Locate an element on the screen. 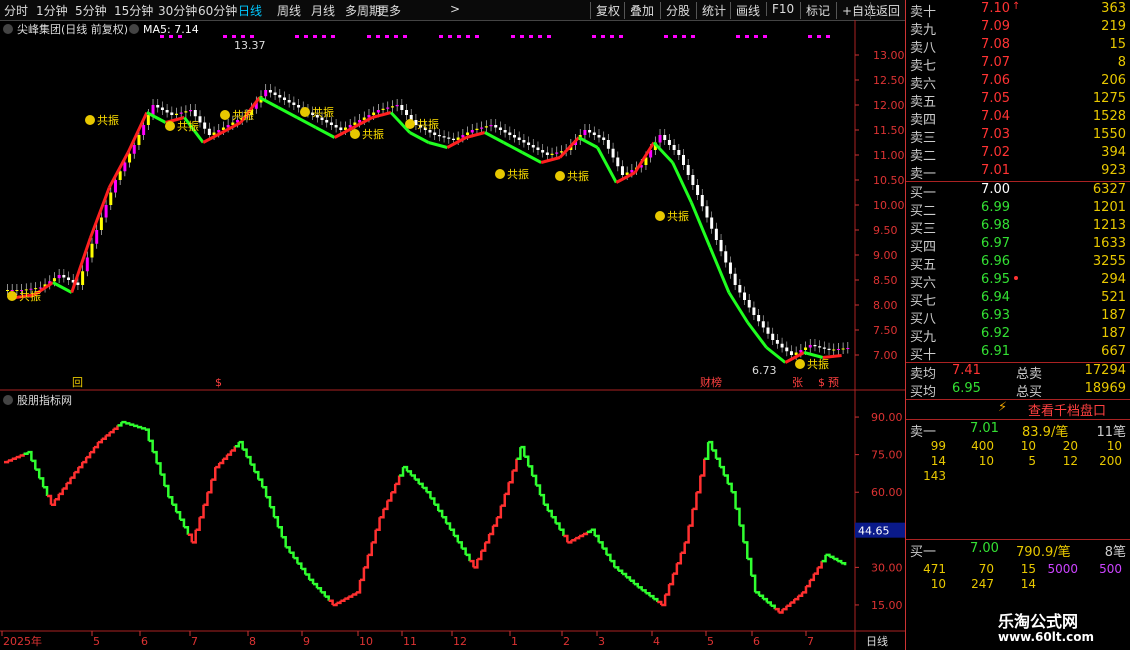  toolbar-action-2: 分股 is located at coordinates (675, 10).